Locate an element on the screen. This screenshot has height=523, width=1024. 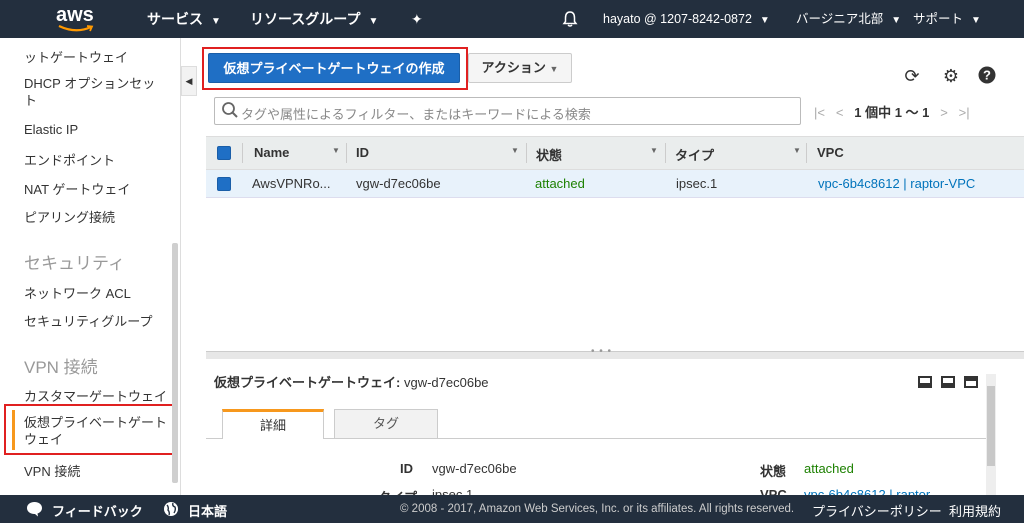
cell-state: attached is located at coordinates (560, 183).